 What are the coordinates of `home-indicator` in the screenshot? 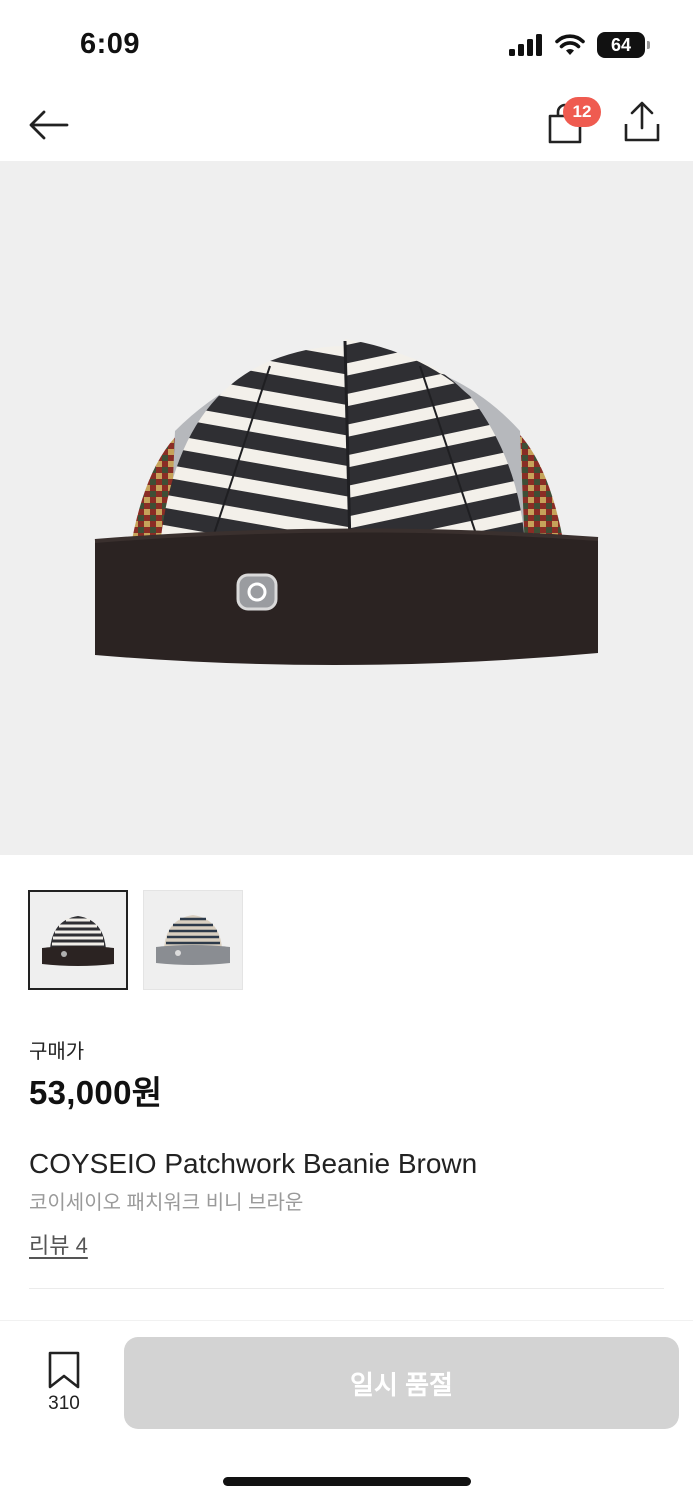 It's located at (347, 1481).